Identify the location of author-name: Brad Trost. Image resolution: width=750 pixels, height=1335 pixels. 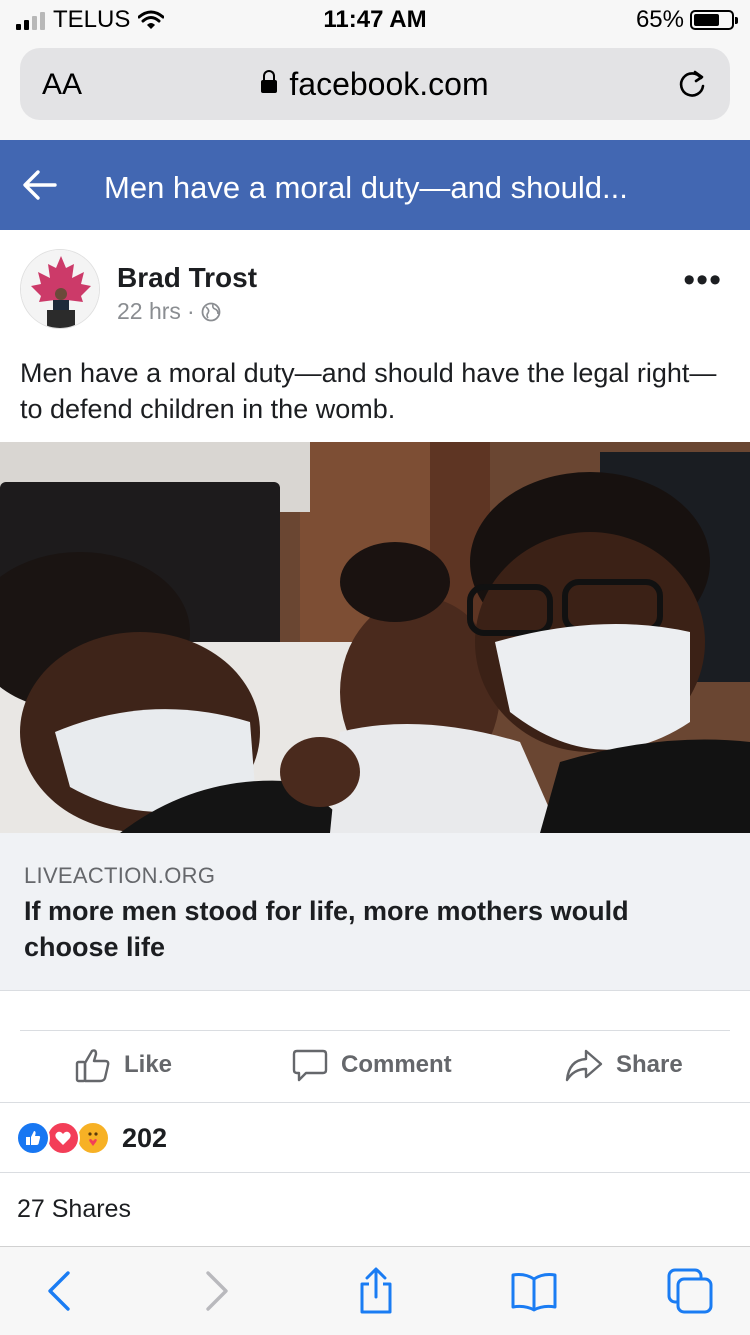
(187, 278).